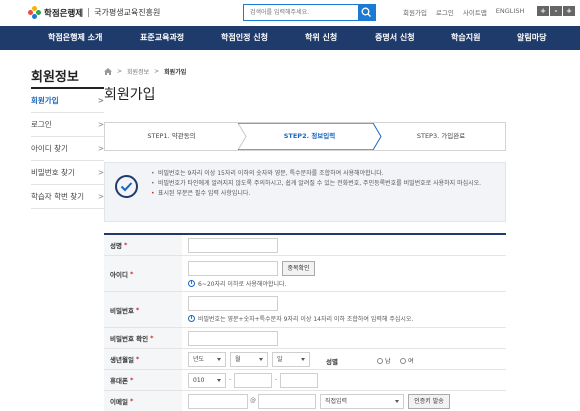 This screenshot has height=411, width=580. Describe the element at coordinates (510, 12) in the screenshot. I see `util-english-link: ENGLISH` at that location.